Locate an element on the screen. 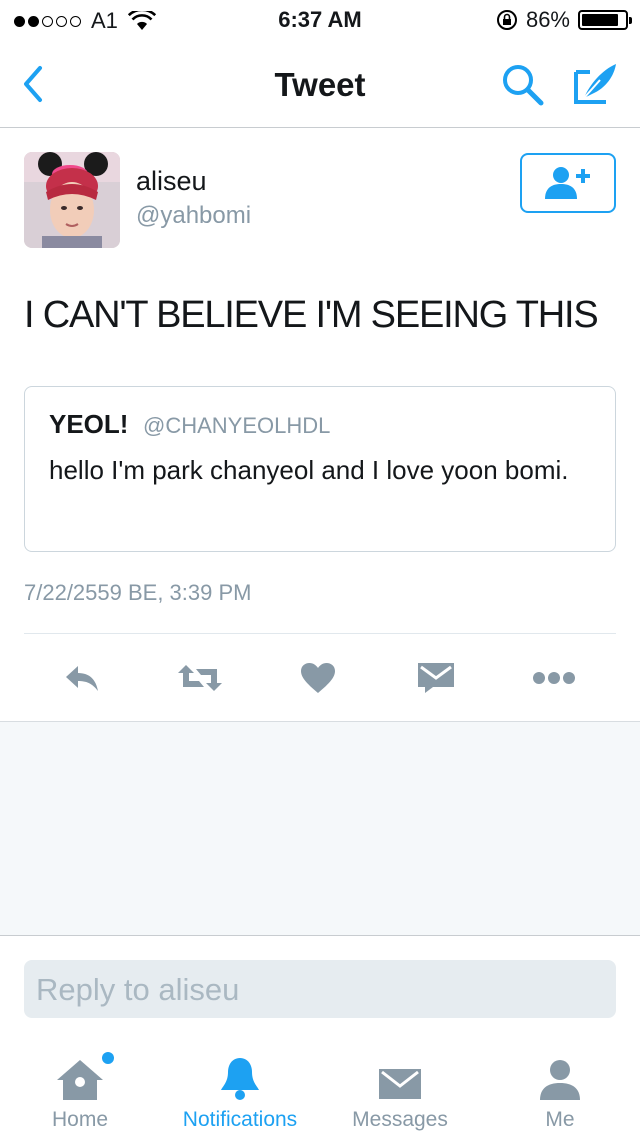 The image size is (640, 1136). retweet-button is located at coordinates (200, 678).